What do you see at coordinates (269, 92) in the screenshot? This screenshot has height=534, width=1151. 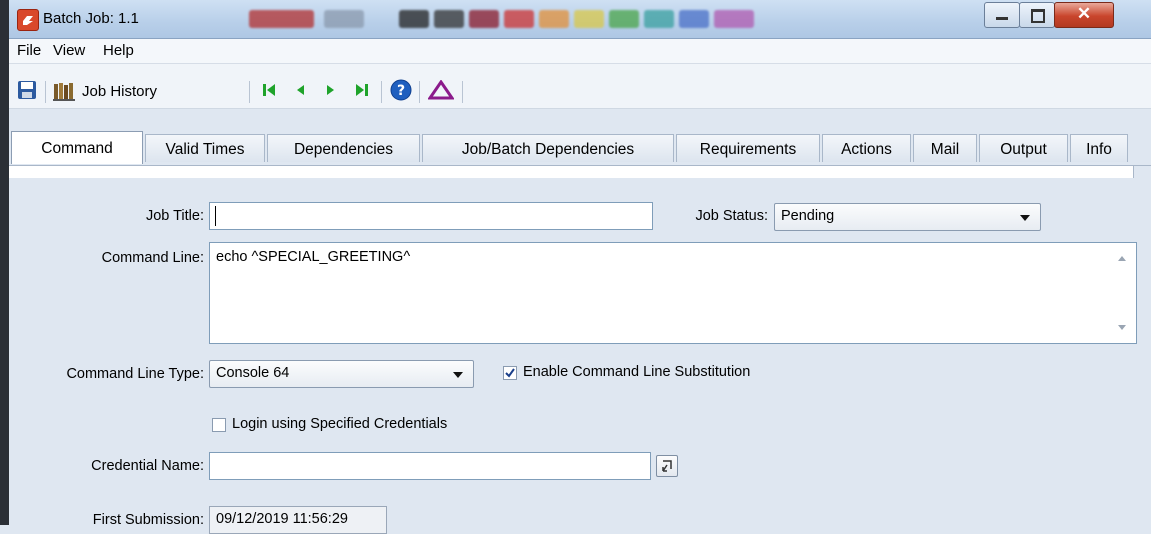 I see `first-icon` at bounding box center [269, 92].